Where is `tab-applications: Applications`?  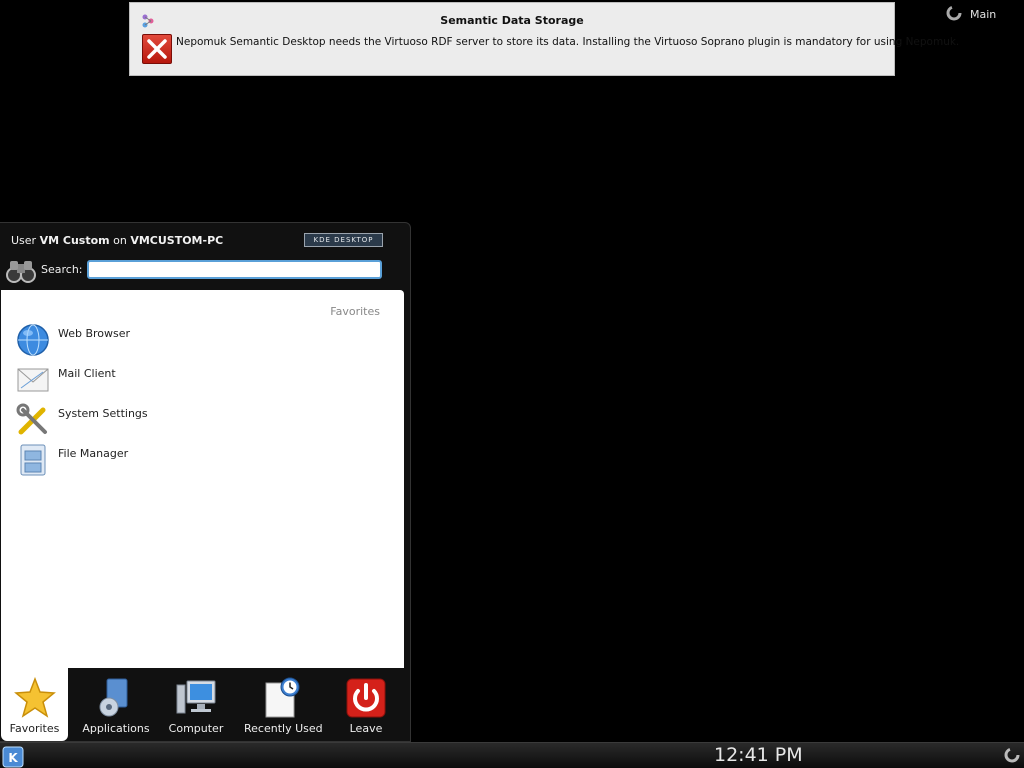
tab-applications: Applications is located at coordinates (116, 704).